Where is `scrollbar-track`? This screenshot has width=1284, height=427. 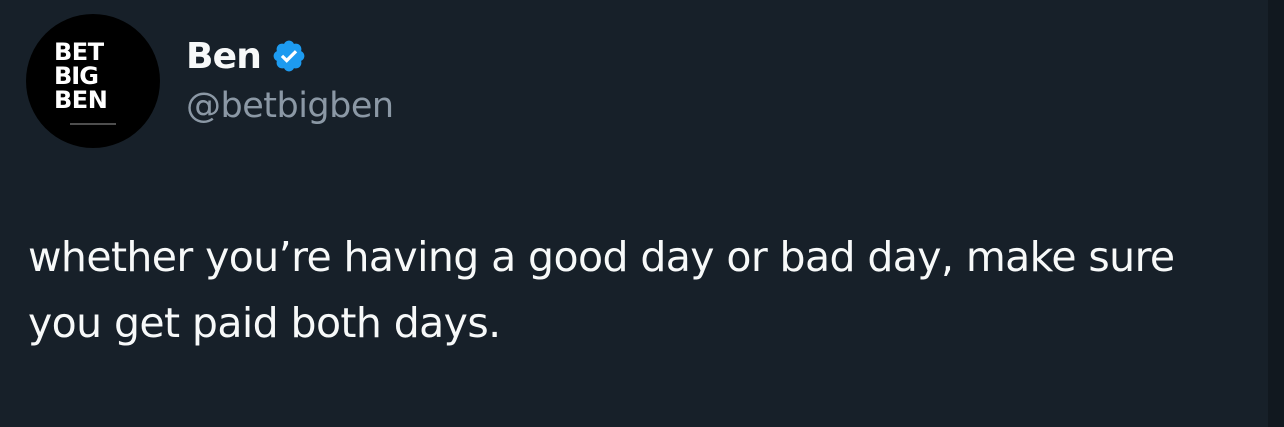
scrollbar-track is located at coordinates (1276, 213).